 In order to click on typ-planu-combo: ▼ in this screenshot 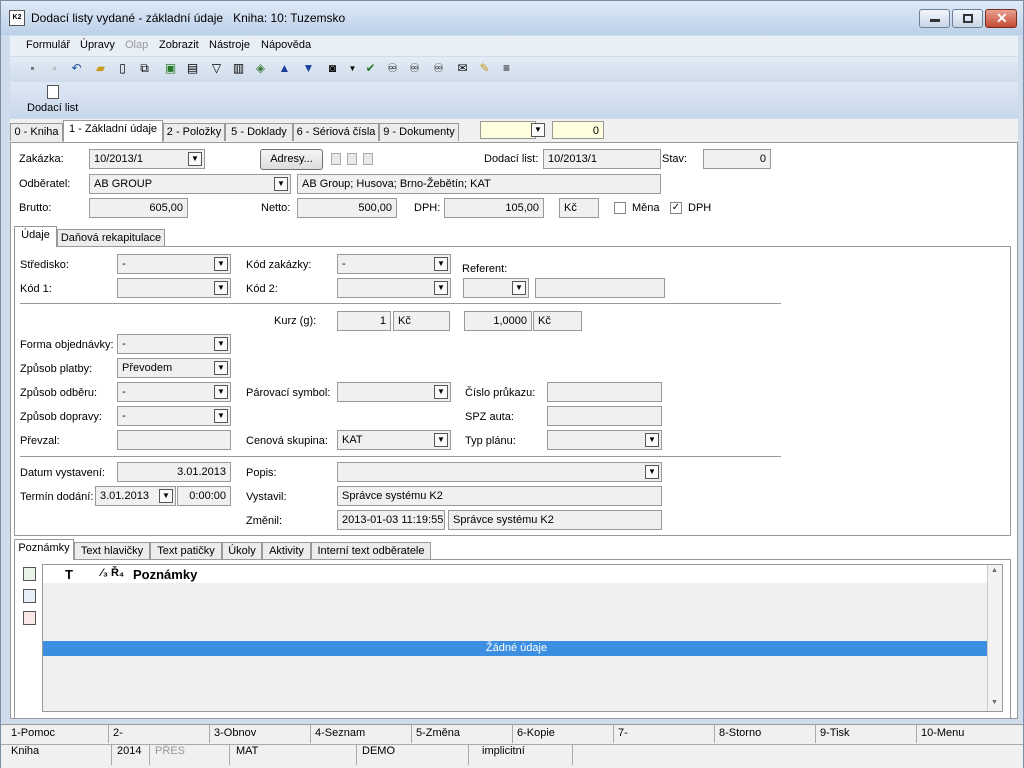, I will do `click(604, 440)`.